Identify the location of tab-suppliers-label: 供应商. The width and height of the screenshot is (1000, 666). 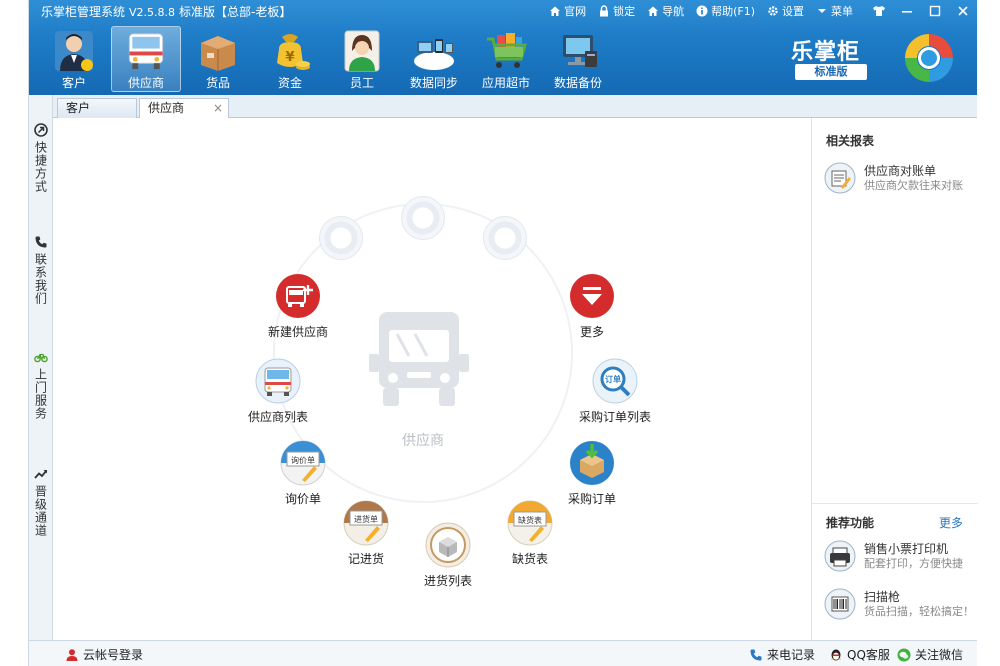
(166, 108).